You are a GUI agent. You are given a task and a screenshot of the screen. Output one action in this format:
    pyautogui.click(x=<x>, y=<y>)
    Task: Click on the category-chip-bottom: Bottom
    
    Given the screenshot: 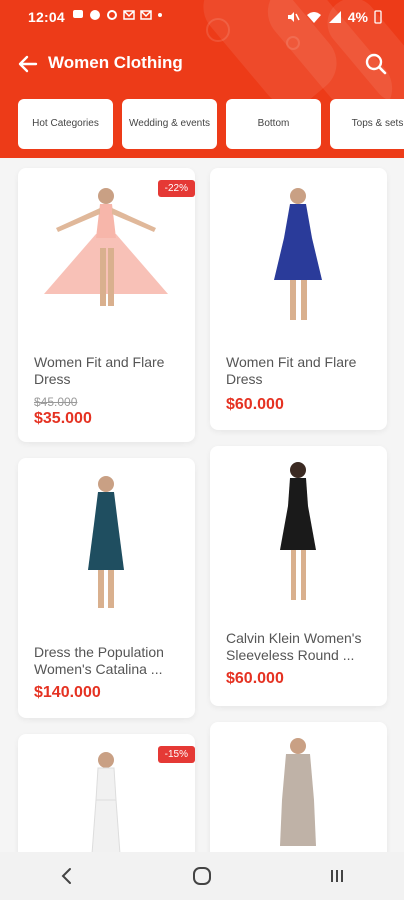 What is the action you would take?
    pyautogui.click(x=273, y=124)
    